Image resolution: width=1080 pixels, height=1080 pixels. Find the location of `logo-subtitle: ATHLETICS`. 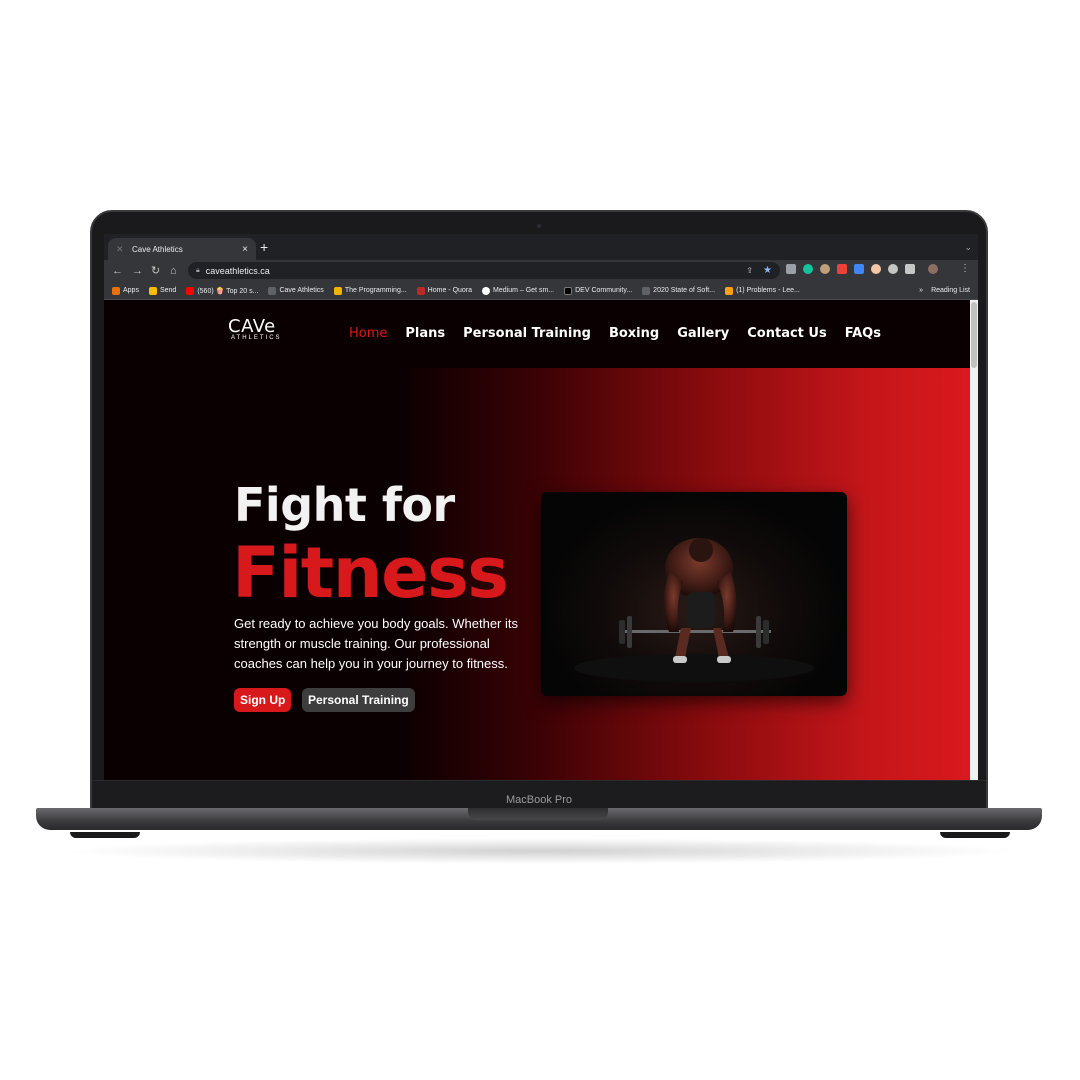

logo-subtitle: ATHLETICS is located at coordinates (256, 338).